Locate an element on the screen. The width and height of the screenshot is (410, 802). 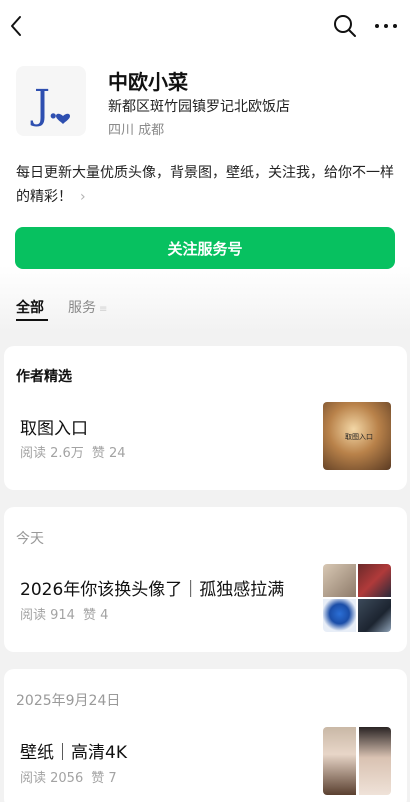
account-bio: 每日更新大量优质头像，背景图，壁纸，关注我，给你不一样的精彩！ › is located at coordinates (208, 185).